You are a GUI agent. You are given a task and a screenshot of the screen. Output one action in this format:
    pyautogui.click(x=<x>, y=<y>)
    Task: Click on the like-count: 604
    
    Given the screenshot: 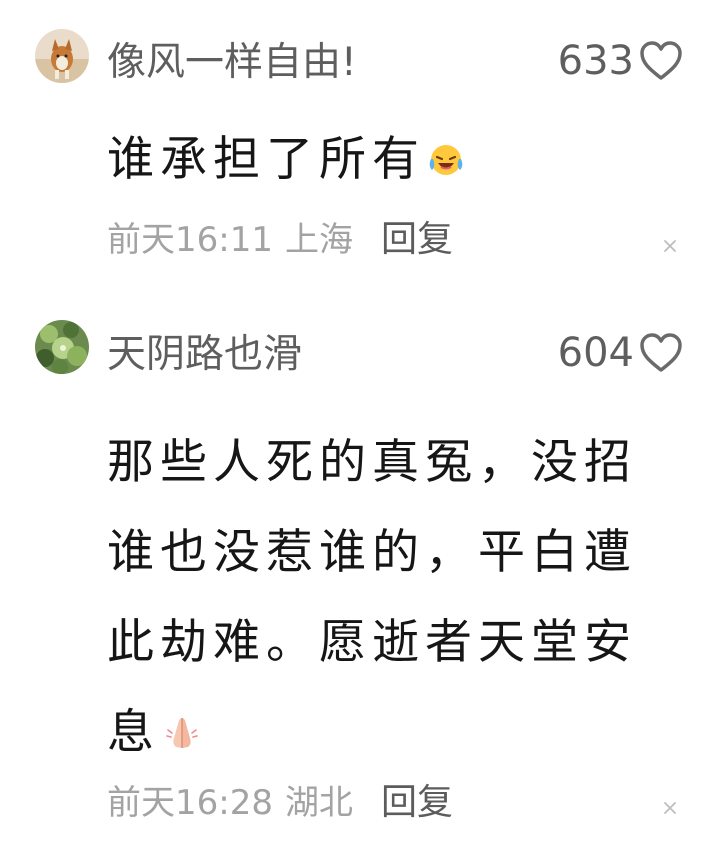 What is the action you would take?
    pyautogui.click(x=595, y=353)
    